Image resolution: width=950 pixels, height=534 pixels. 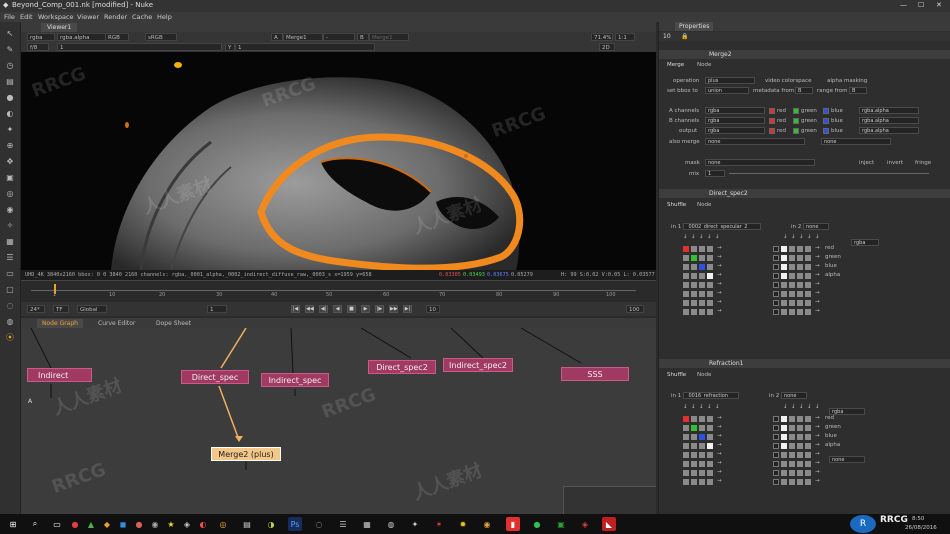 I want to click on minimize-icon: —, so click(x=903, y=5).